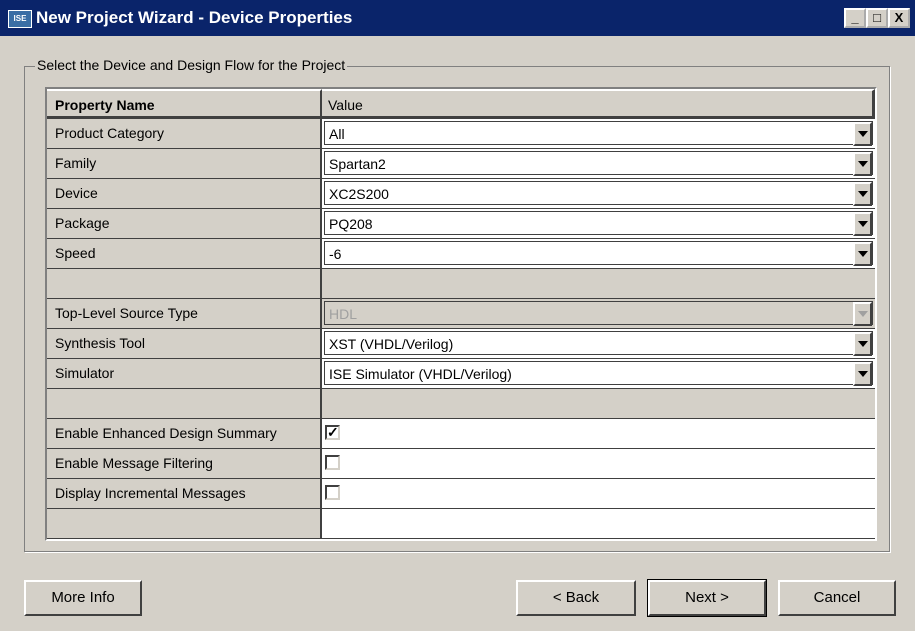 Image resolution: width=915 pixels, height=631 pixels. What do you see at coordinates (332, 462) in the screenshot?
I see `message-filtering-checkbox` at bounding box center [332, 462].